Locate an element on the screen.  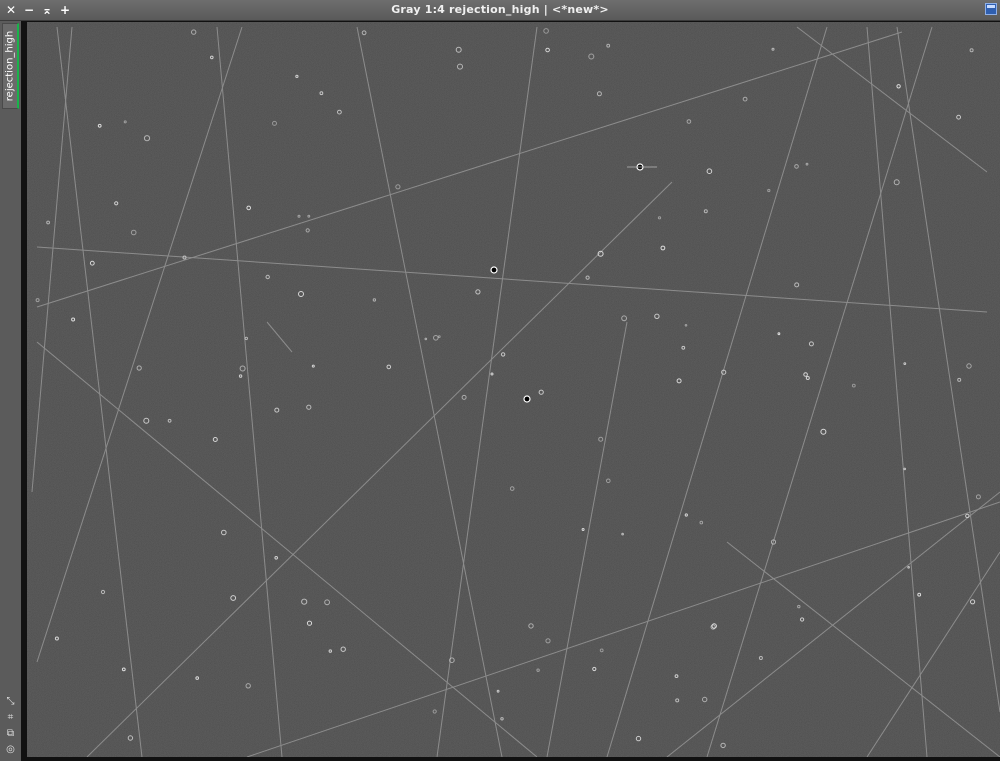
fit-view-icon: ⤡ is located at coordinates (10, 701).